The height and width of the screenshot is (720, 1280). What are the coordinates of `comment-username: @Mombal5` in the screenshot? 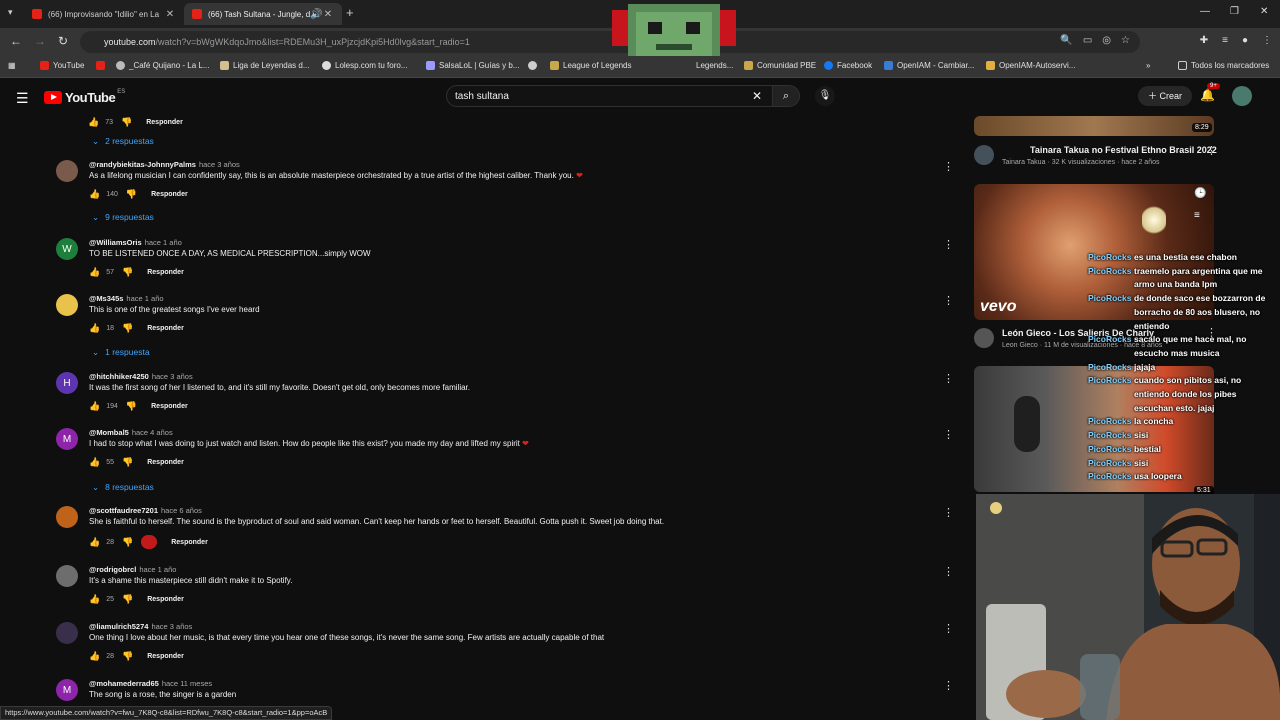 It's located at (109, 432).